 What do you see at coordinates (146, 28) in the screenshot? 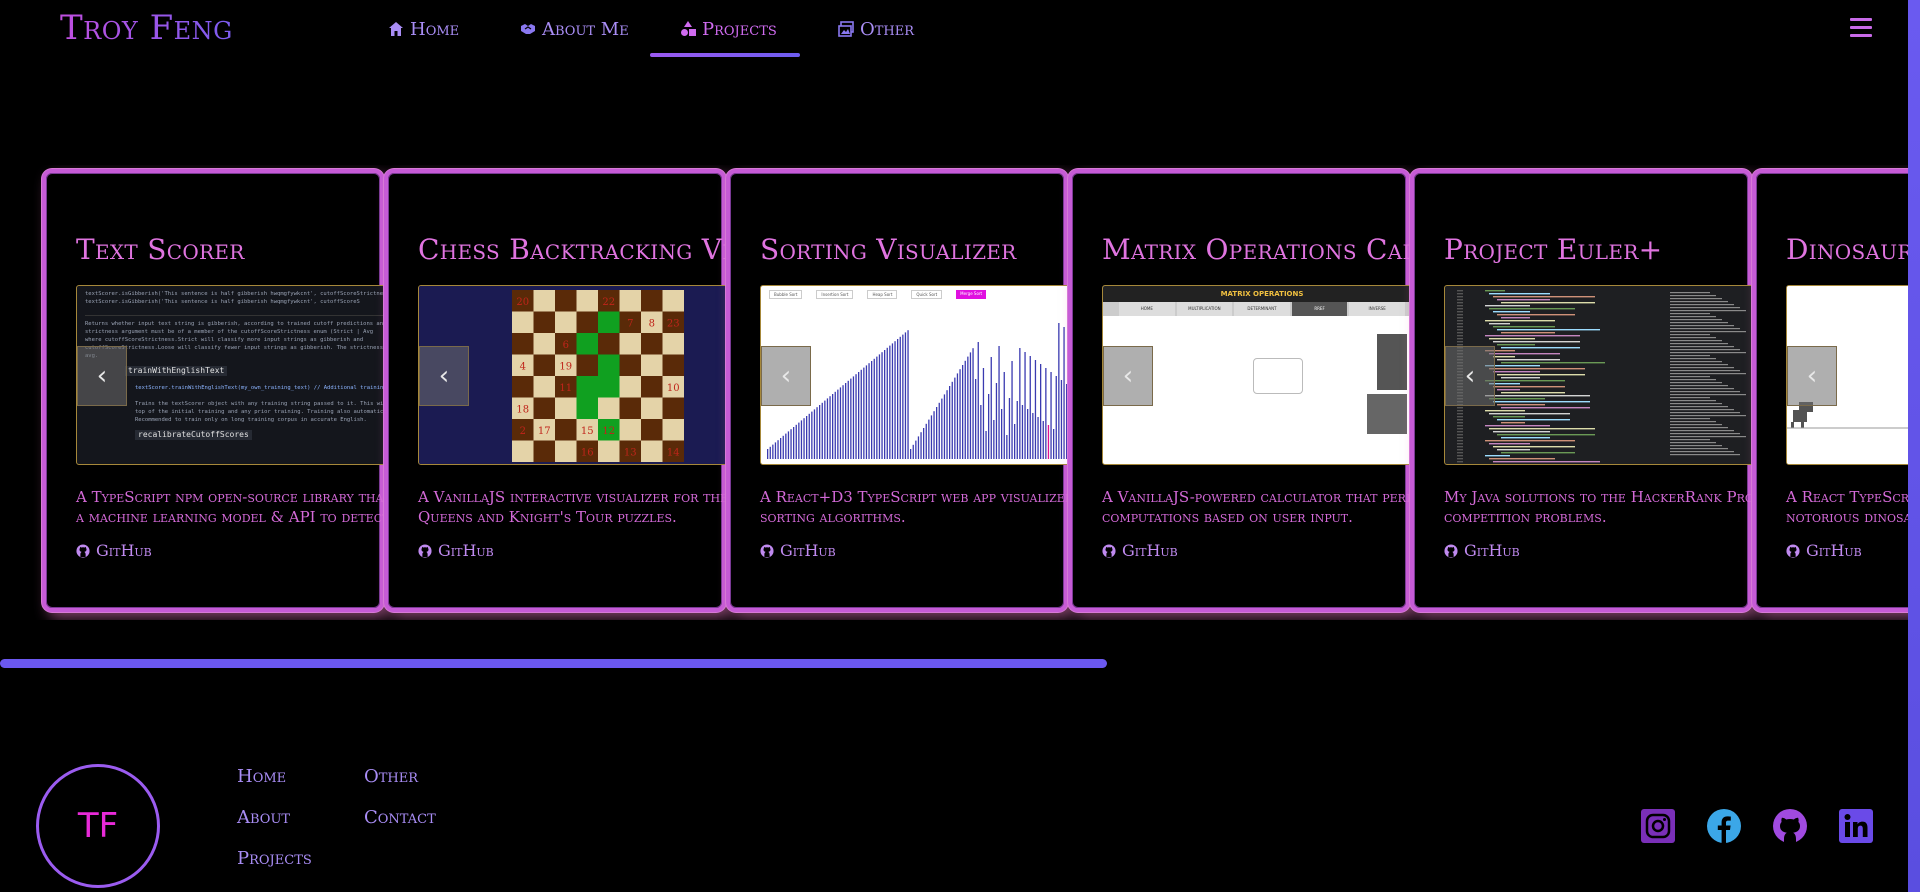
I see `brand-title: Troy Feng` at bounding box center [146, 28].